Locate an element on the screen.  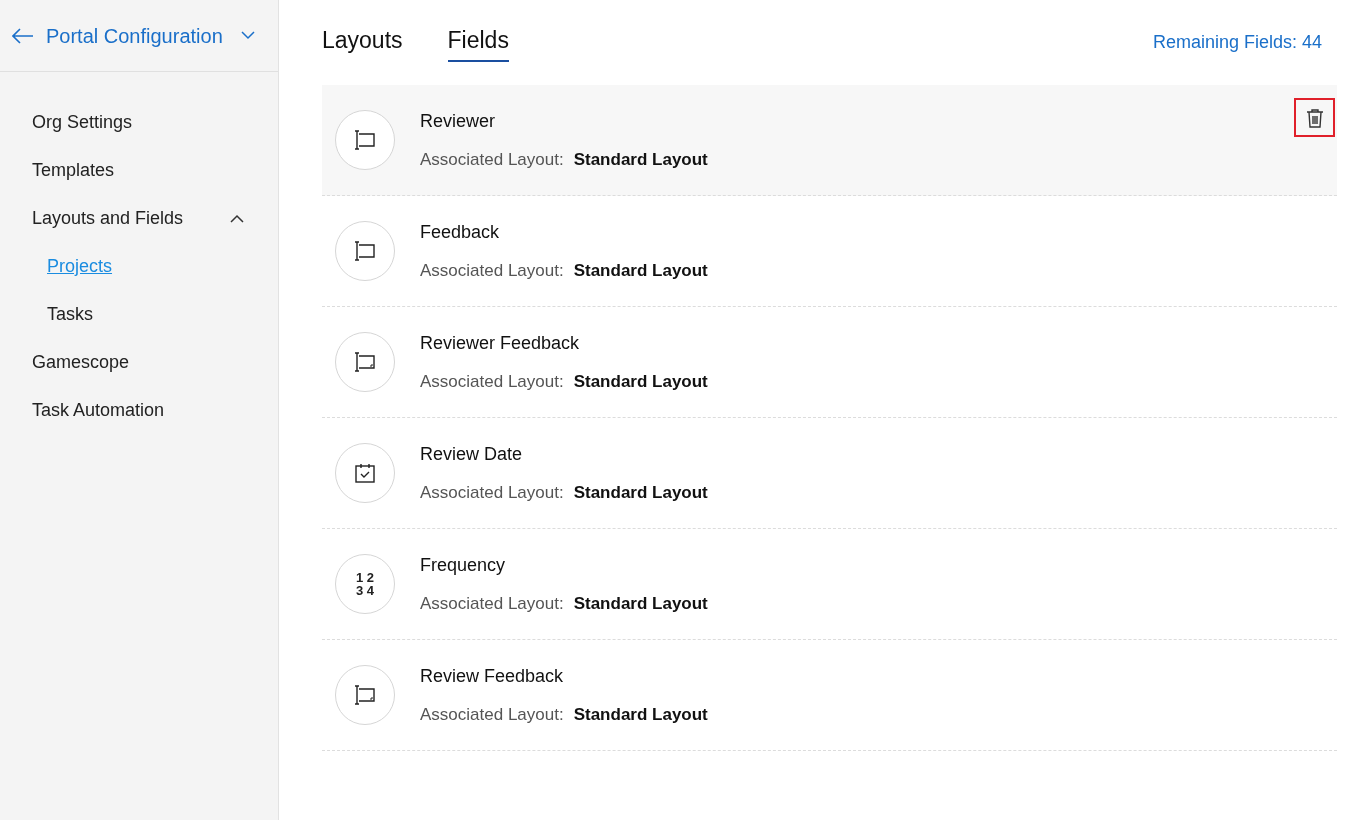
delete-button is located at coordinates (1314, 117).